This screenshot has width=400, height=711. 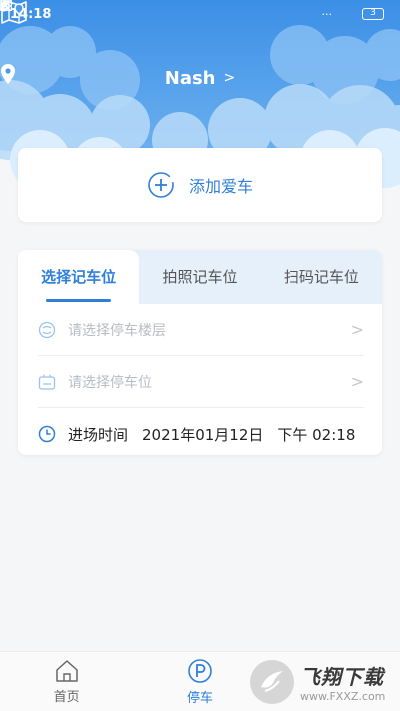 I want to click on watermark-logo: 飞翔下载 www.FXXZ.com, so click(x=325, y=682).